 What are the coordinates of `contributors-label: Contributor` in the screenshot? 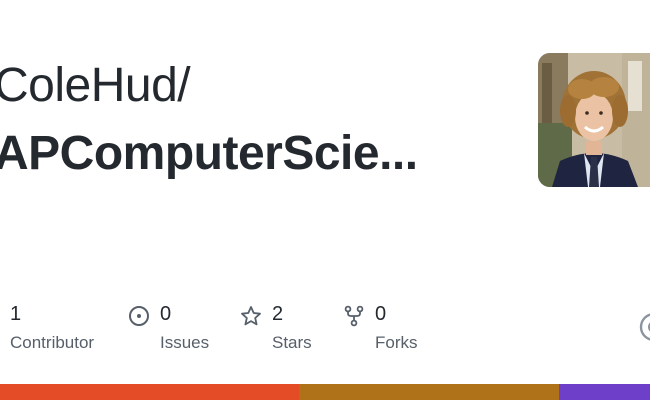 It's located at (52, 342).